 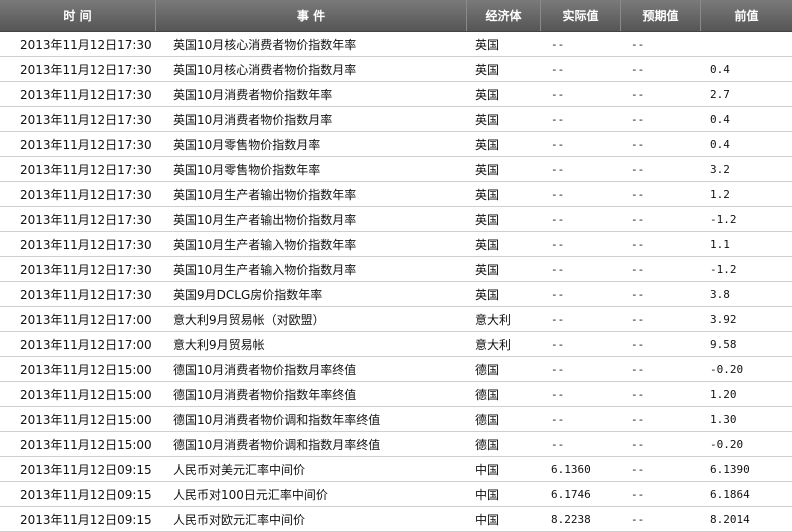 What do you see at coordinates (265, 269) in the screenshot?
I see `cell-event: 英国10月生产者输入物价指数月率` at bounding box center [265, 269].